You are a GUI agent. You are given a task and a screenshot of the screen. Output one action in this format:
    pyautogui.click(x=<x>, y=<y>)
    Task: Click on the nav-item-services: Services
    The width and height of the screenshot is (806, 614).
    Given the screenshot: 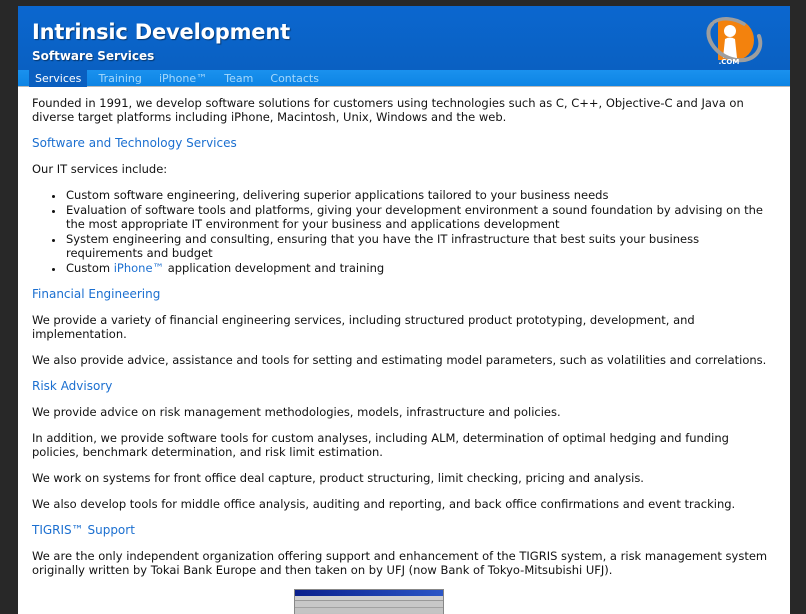 What is the action you would take?
    pyautogui.click(x=58, y=78)
    